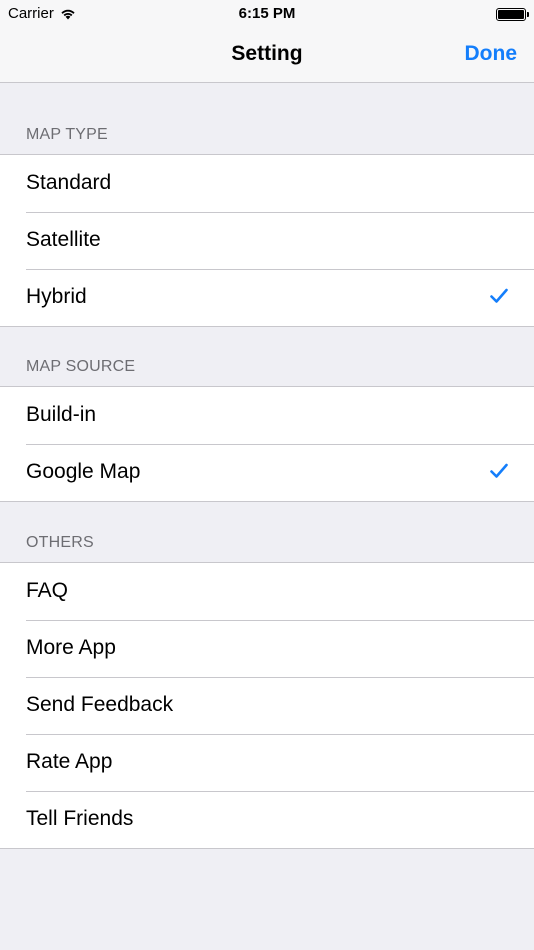 Image resolution: width=534 pixels, height=950 pixels. What do you see at coordinates (81, 366) in the screenshot?
I see `section-header-map-source: MAP SOURCE` at bounding box center [81, 366].